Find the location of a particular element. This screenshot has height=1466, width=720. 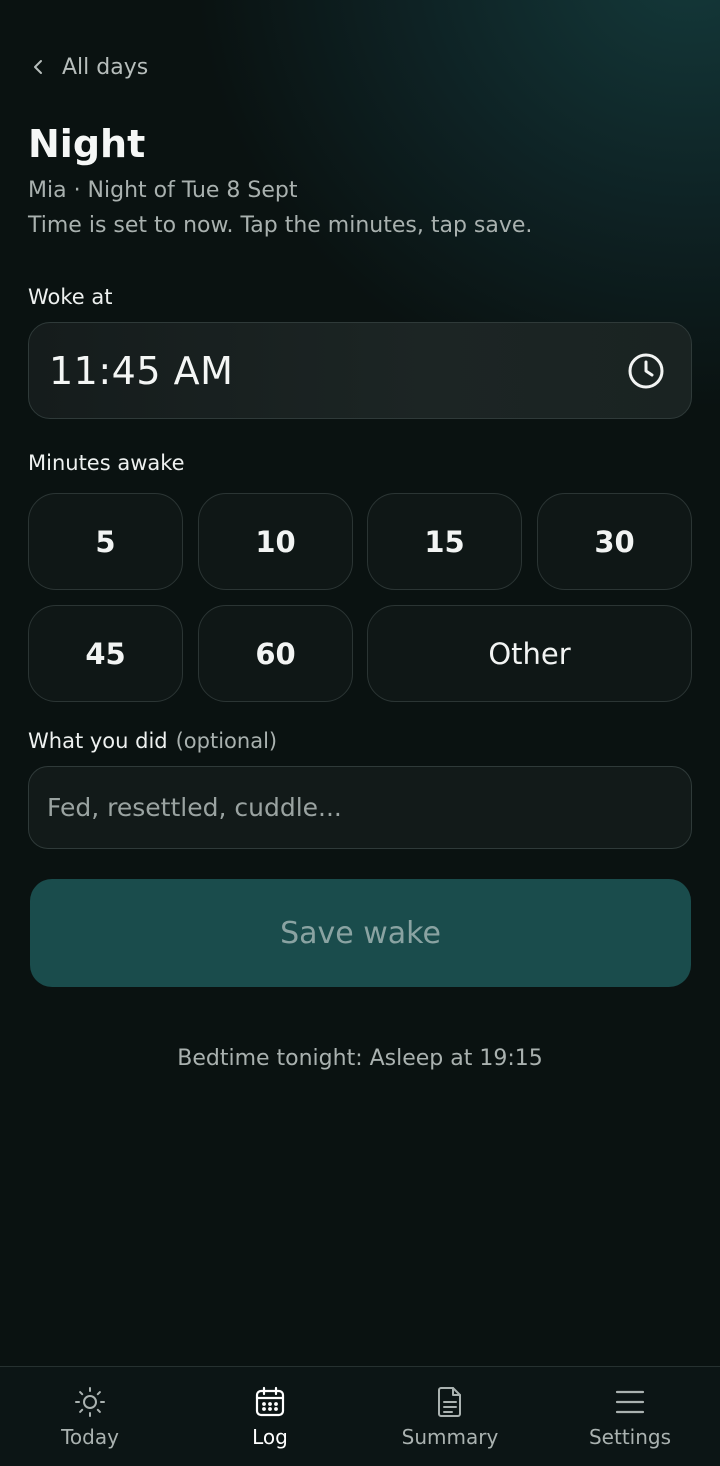

nav-item-today-label: Today is located at coordinates (90, 1437).